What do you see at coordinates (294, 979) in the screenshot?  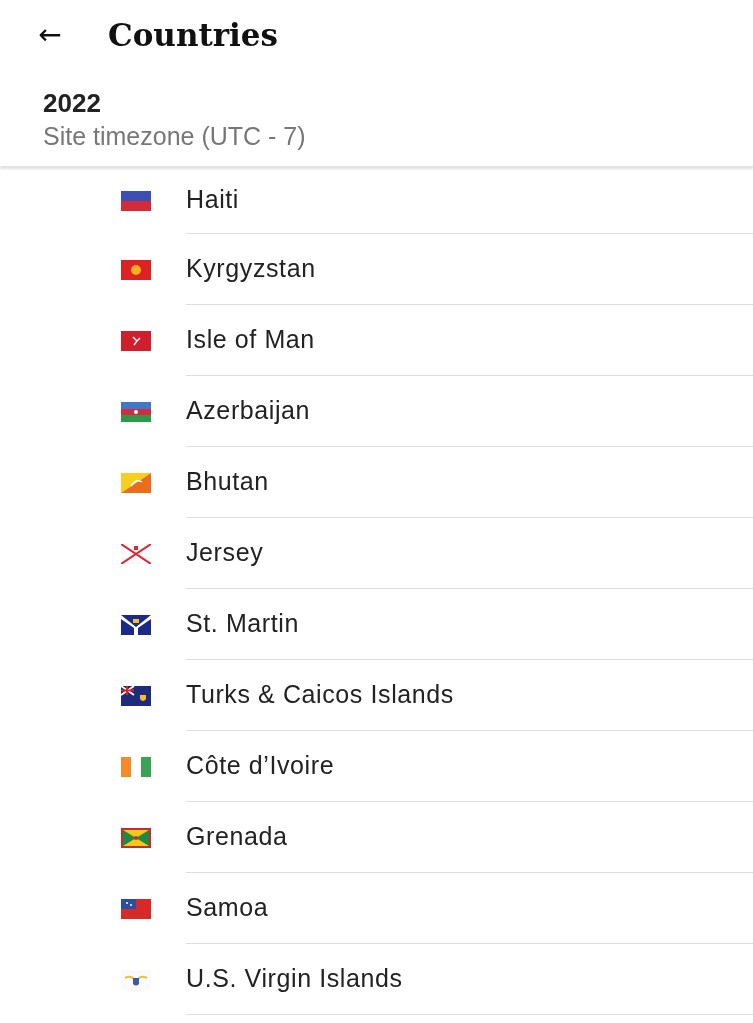 I see `country-name: U.S. Virgin Islands` at bounding box center [294, 979].